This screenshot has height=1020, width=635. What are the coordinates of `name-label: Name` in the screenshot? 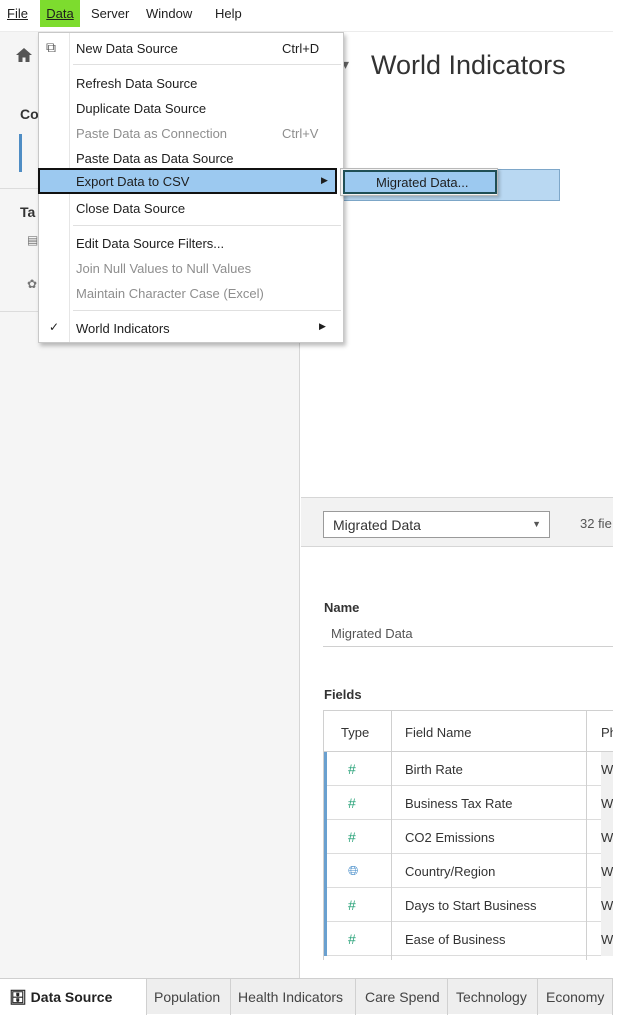 It's located at (342, 607).